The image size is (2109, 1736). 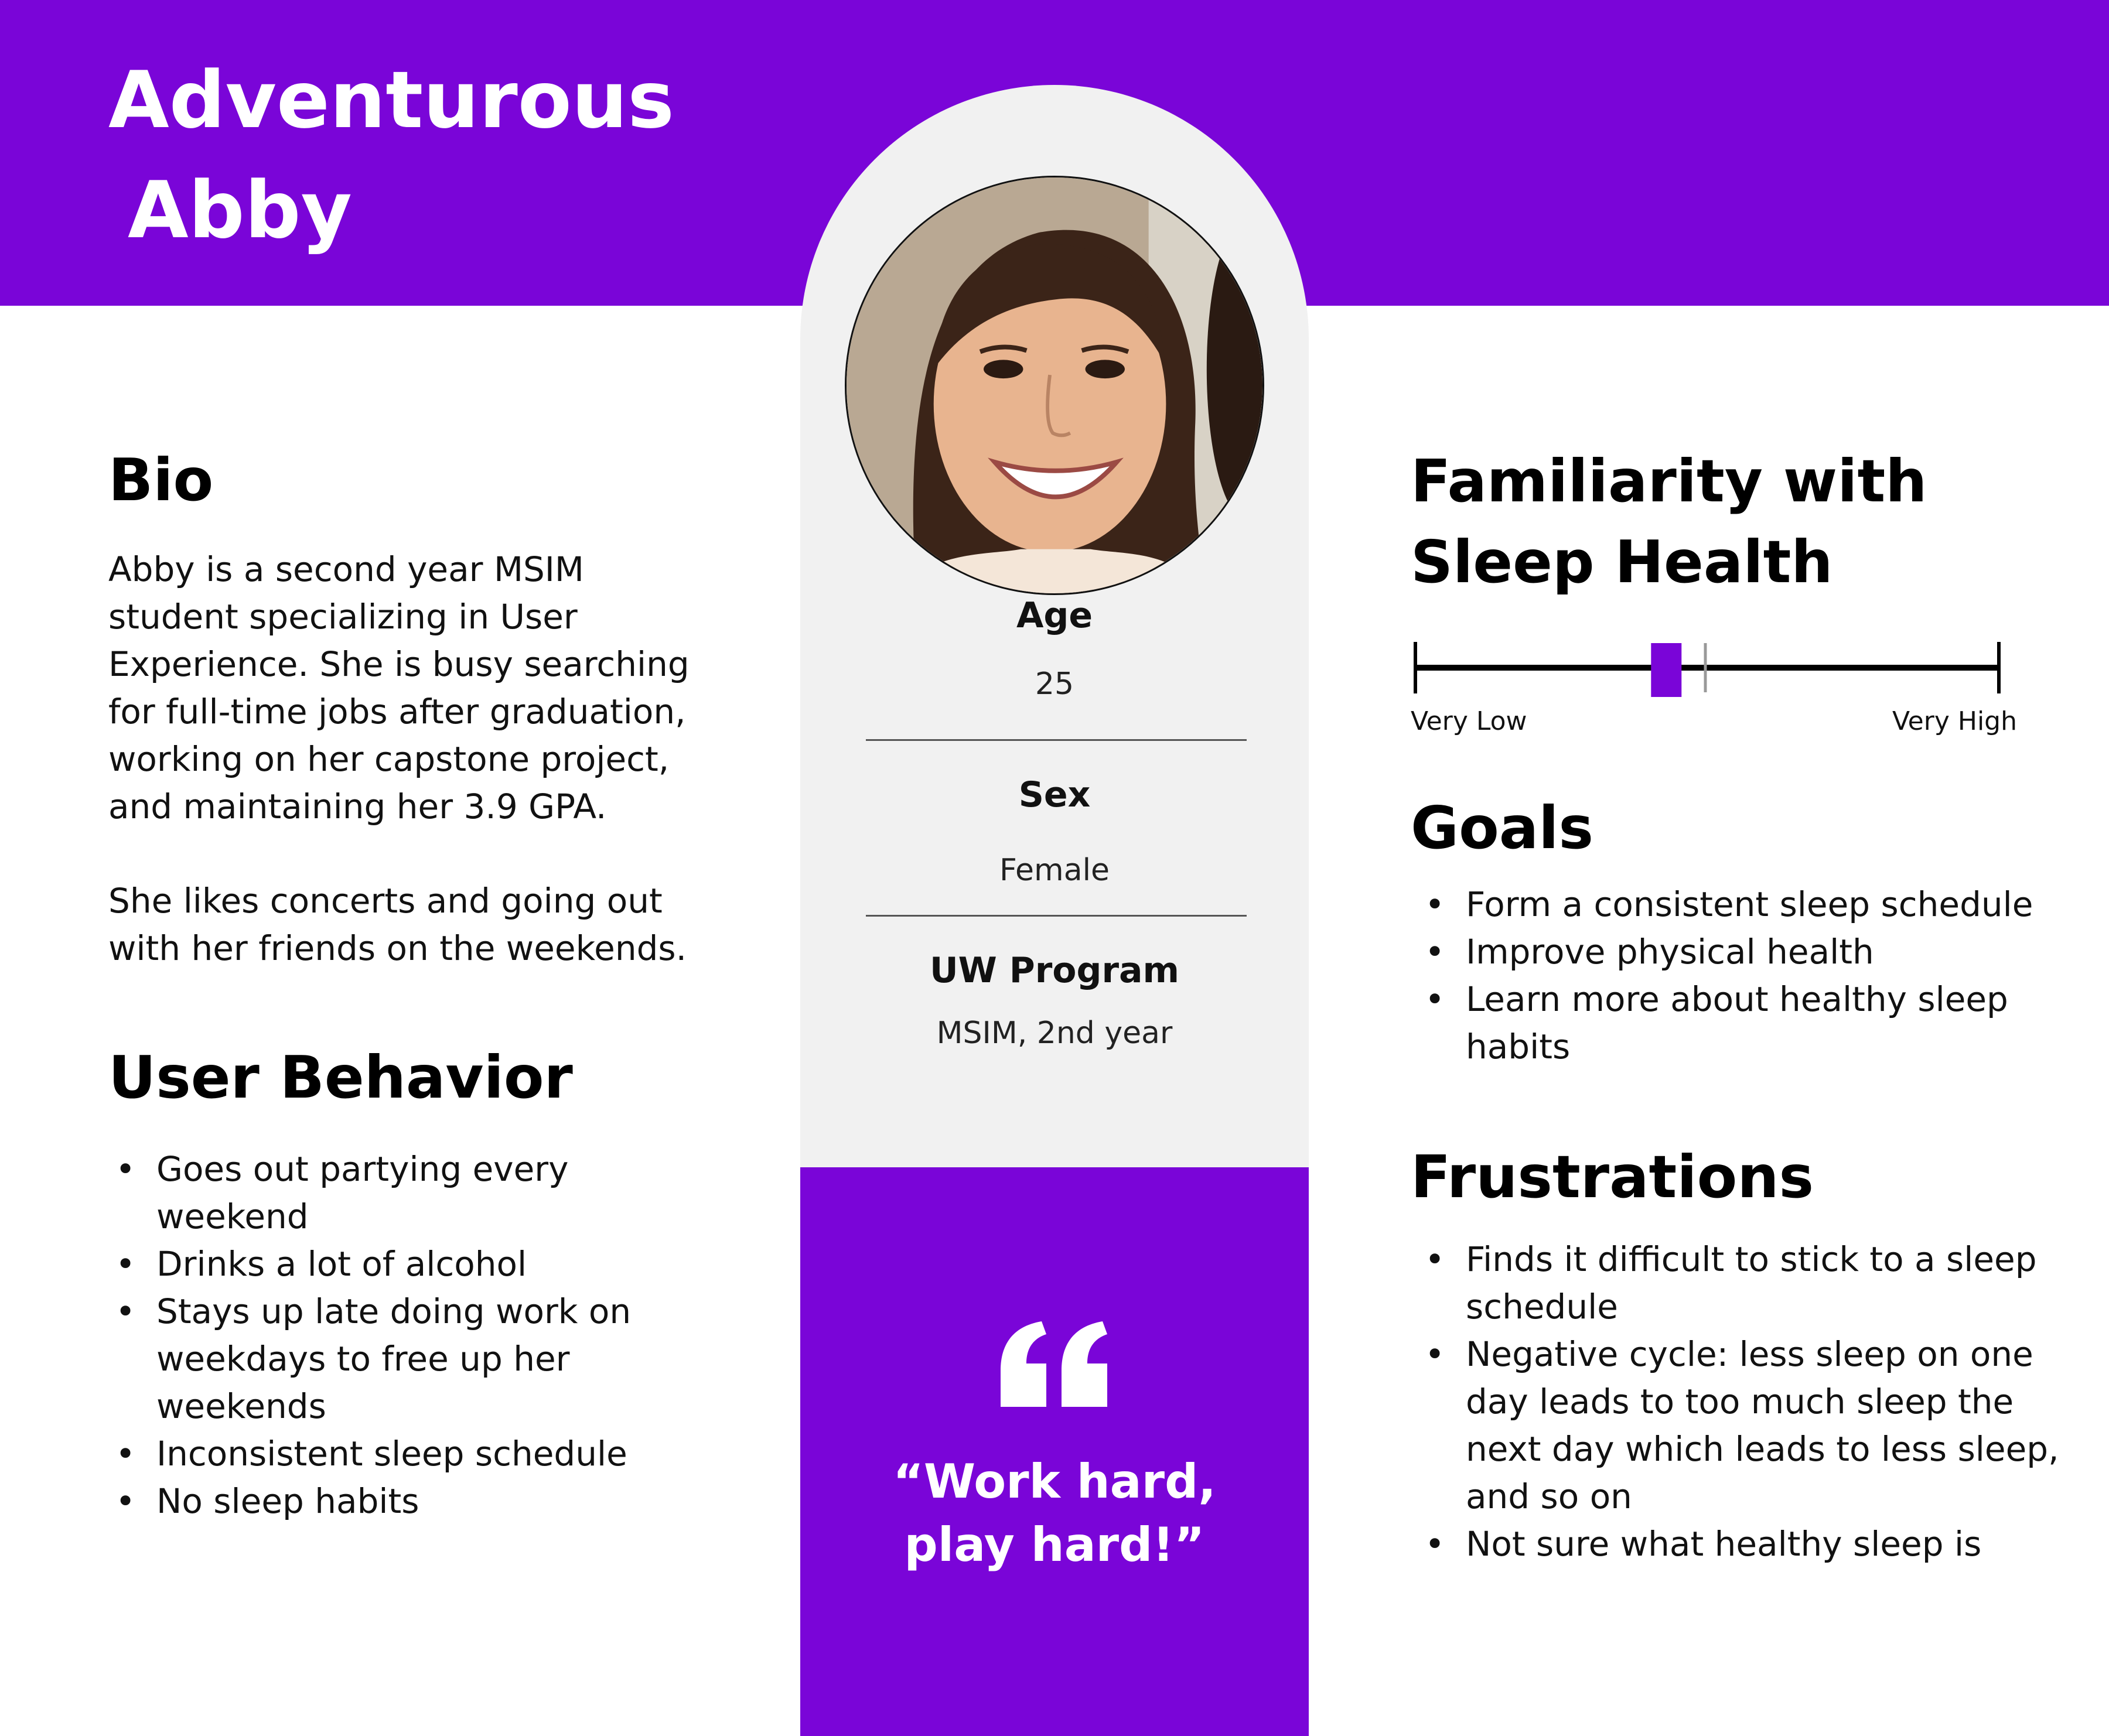 What do you see at coordinates (1054, 1364) in the screenshot?
I see `quote-icon` at bounding box center [1054, 1364].